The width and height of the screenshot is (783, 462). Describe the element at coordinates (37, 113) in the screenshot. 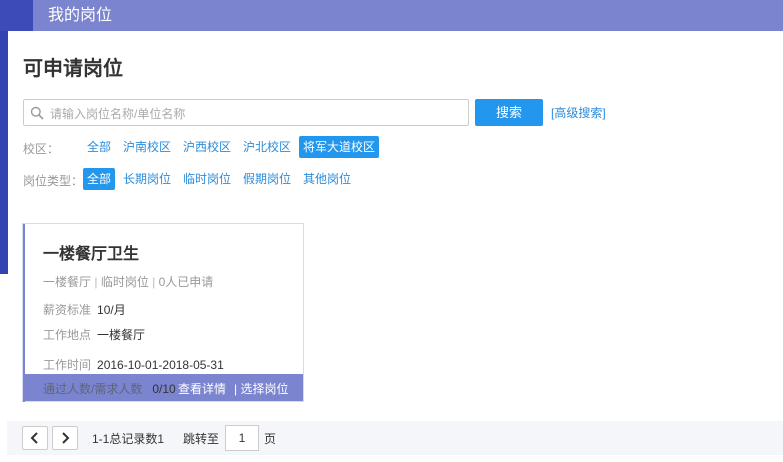

I see `search-icon` at that location.